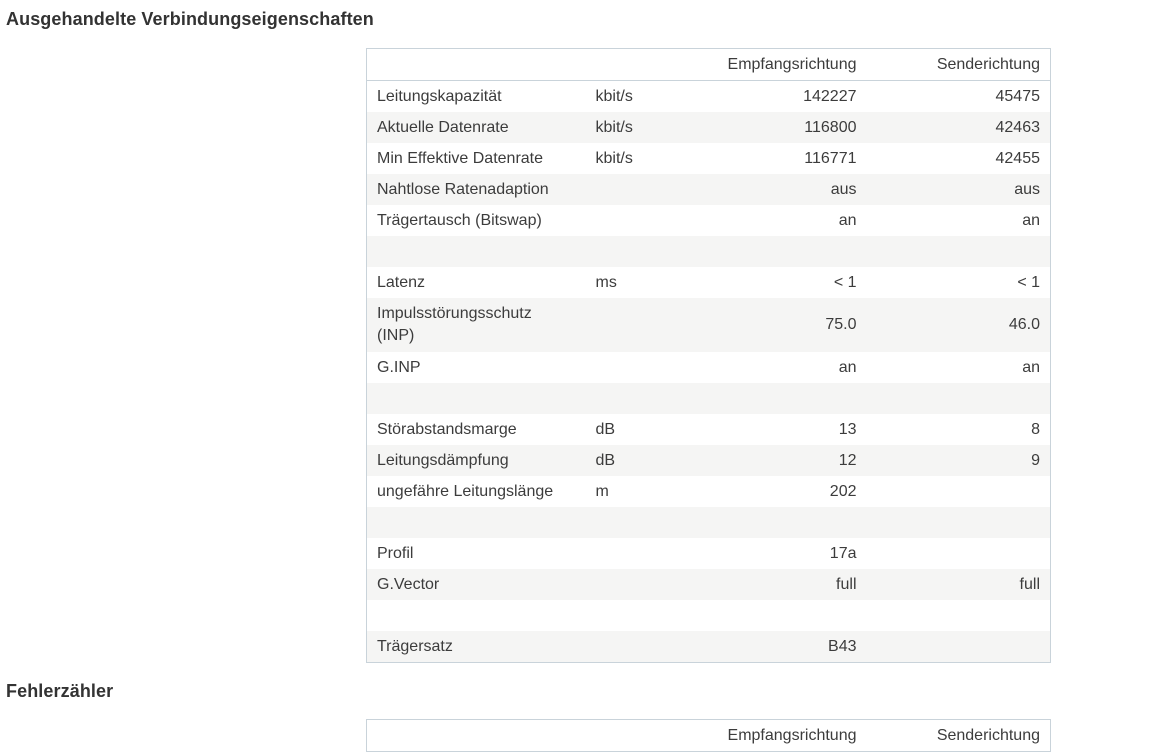  What do you see at coordinates (626, 491) in the screenshot?
I see `row-unit: m` at bounding box center [626, 491].